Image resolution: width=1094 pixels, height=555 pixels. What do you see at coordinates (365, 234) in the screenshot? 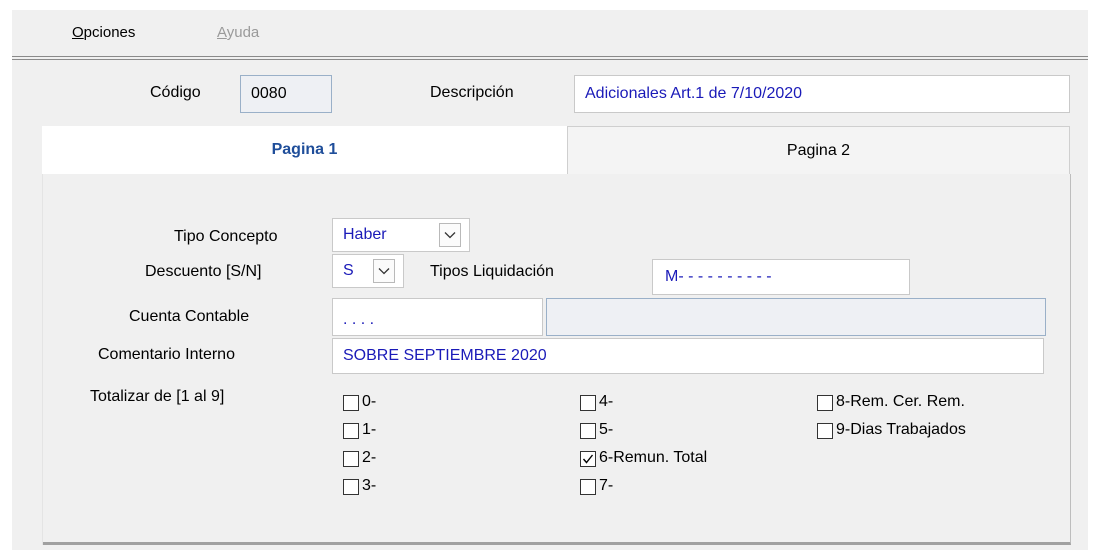
I see `tipo-concepto-value: Haber` at bounding box center [365, 234].